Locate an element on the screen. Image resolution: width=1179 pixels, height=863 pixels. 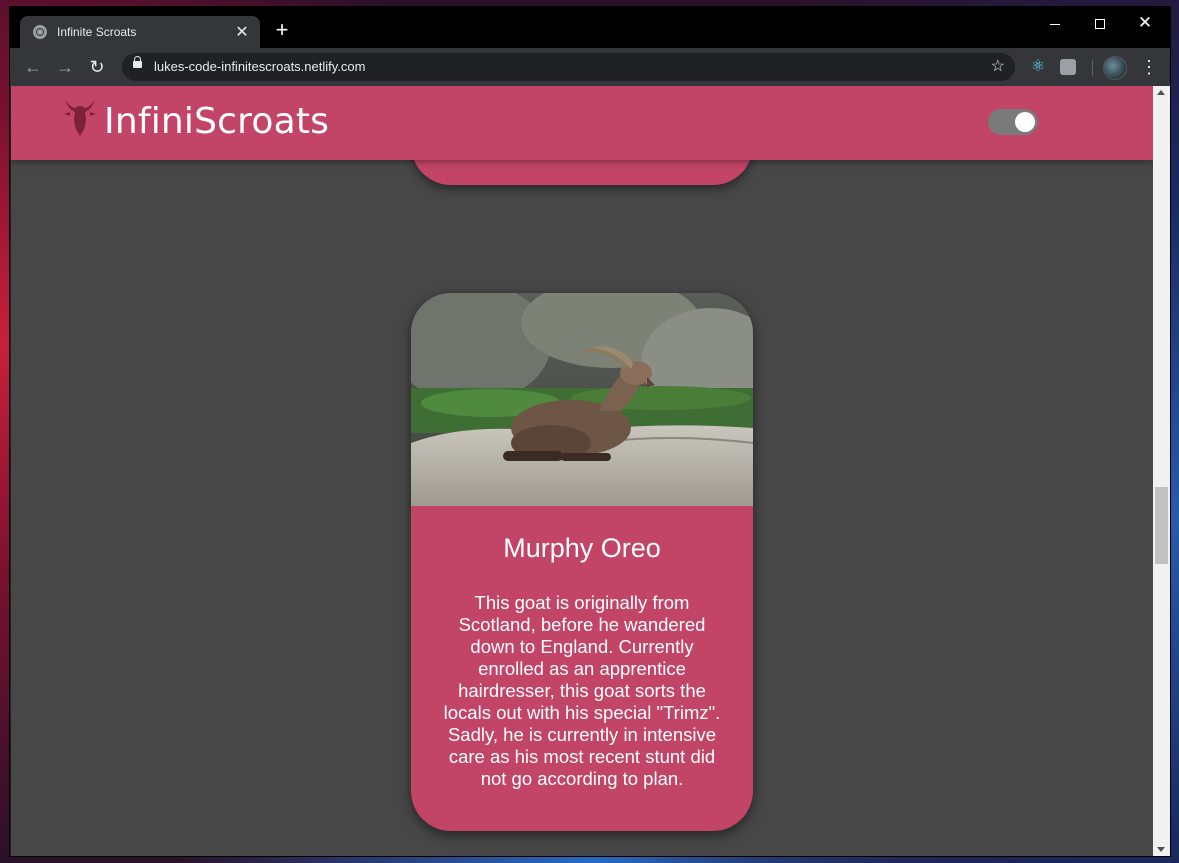
maximize-button is located at coordinates (1100, 23).